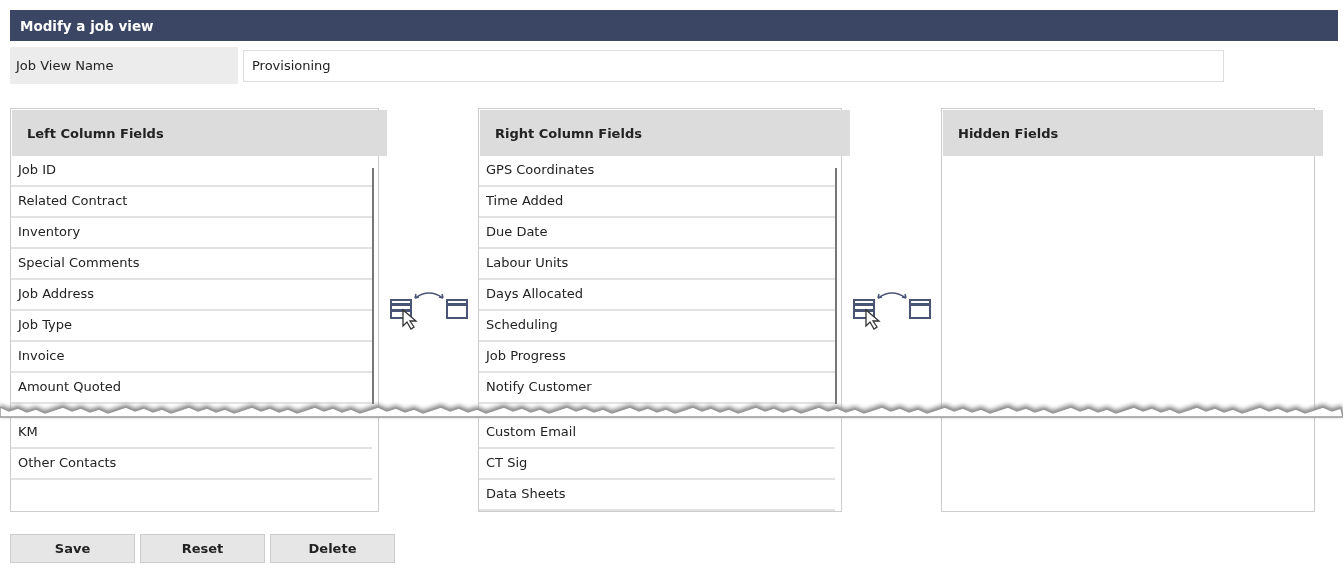  I want to click on field-label: Job View Name, so click(124, 65).